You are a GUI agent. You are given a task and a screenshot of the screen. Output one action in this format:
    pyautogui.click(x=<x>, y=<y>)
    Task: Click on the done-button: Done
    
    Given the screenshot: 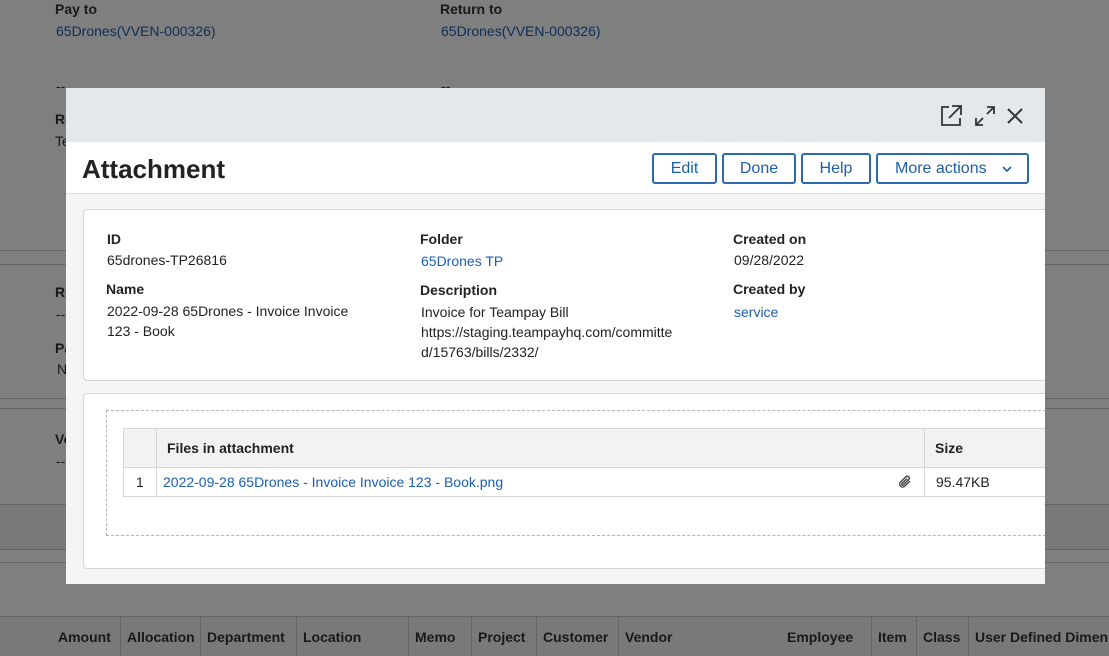 What is the action you would take?
    pyautogui.click(x=759, y=168)
    